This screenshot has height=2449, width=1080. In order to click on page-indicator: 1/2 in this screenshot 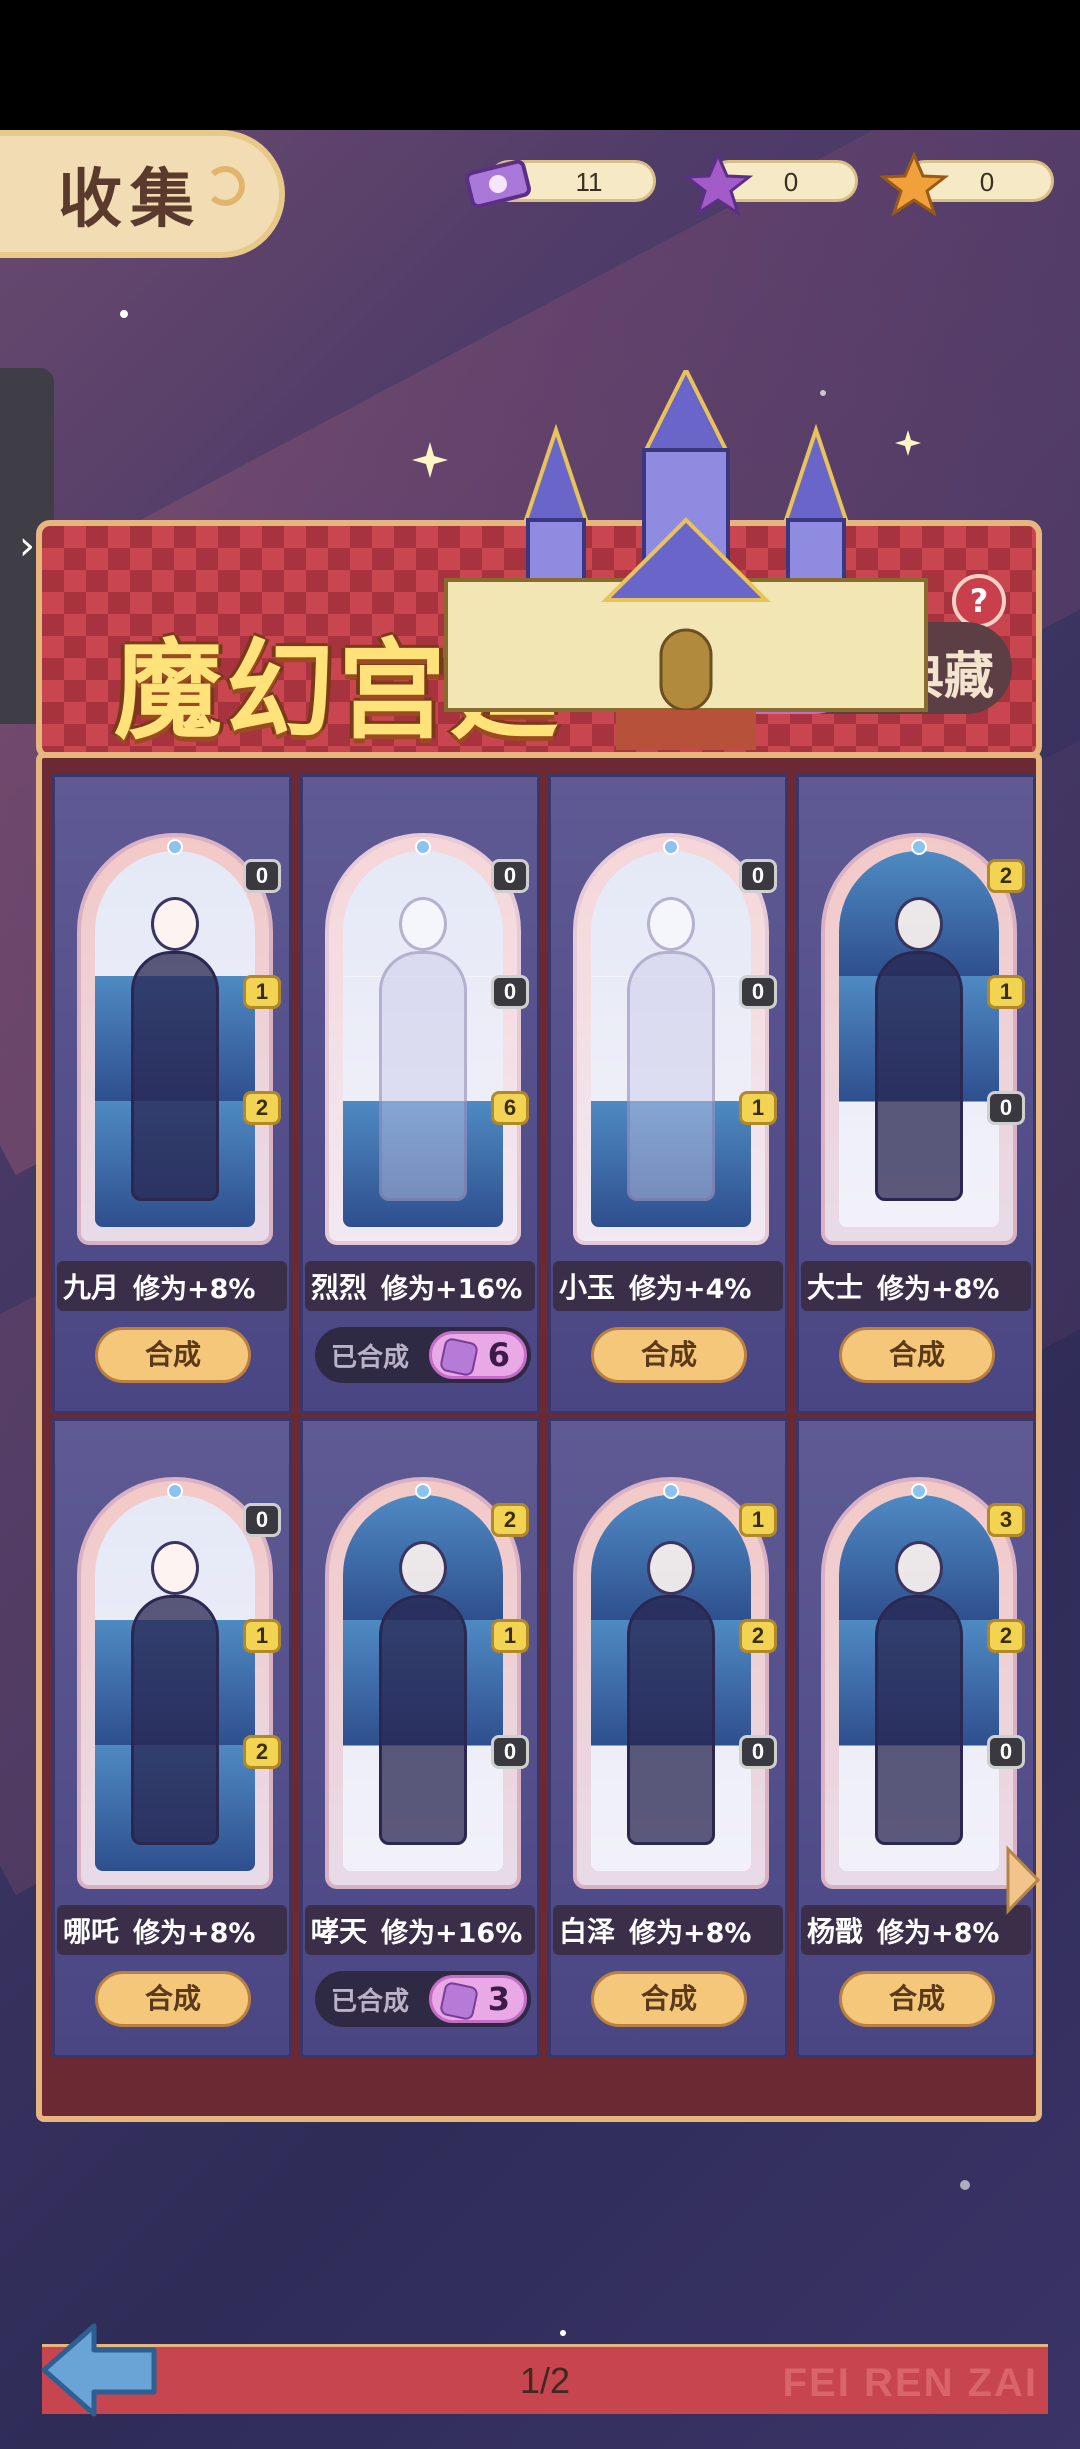, I will do `click(545, 2380)`.